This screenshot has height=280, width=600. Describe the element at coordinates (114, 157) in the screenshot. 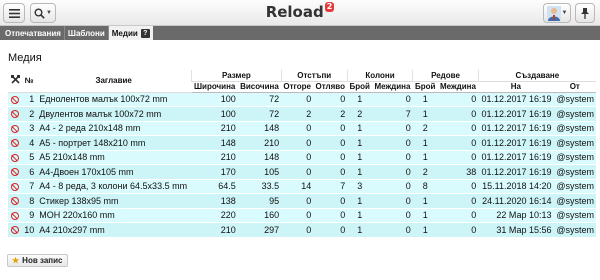

I see `row-title: A5 210x148 mm` at that location.